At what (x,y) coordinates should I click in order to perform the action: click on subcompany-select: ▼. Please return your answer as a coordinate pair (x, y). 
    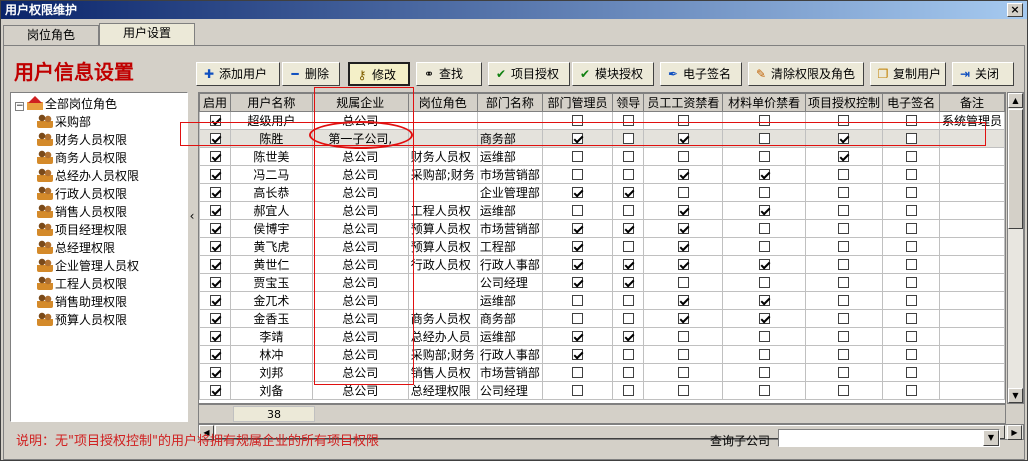
    Looking at the image, I should click on (889, 438).